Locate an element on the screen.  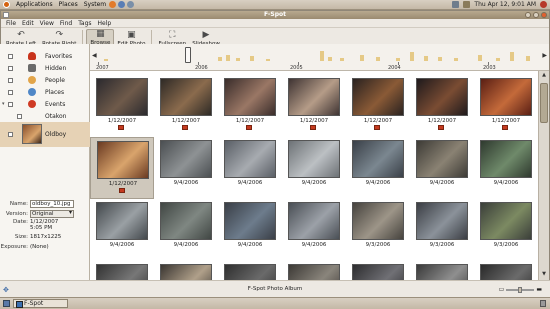
name-field: oldboy_10.jpg is located at coordinates (52, 204).